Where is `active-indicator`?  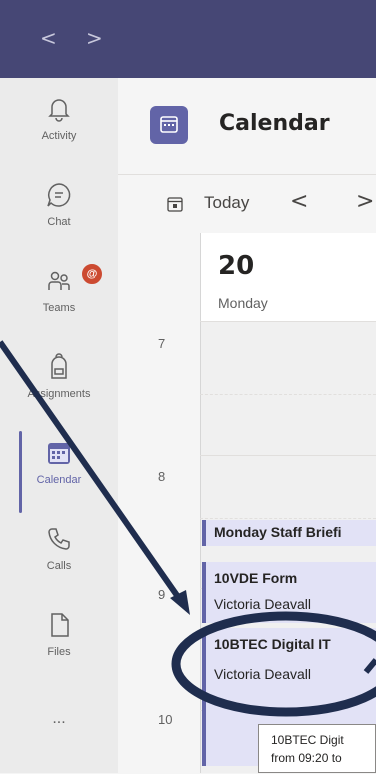
active-indicator is located at coordinates (20, 472).